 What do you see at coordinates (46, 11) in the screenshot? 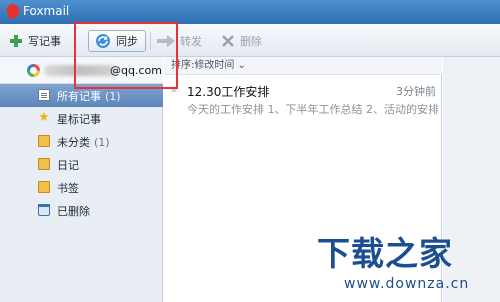
I see `window-title: Foxmail` at bounding box center [46, 11].